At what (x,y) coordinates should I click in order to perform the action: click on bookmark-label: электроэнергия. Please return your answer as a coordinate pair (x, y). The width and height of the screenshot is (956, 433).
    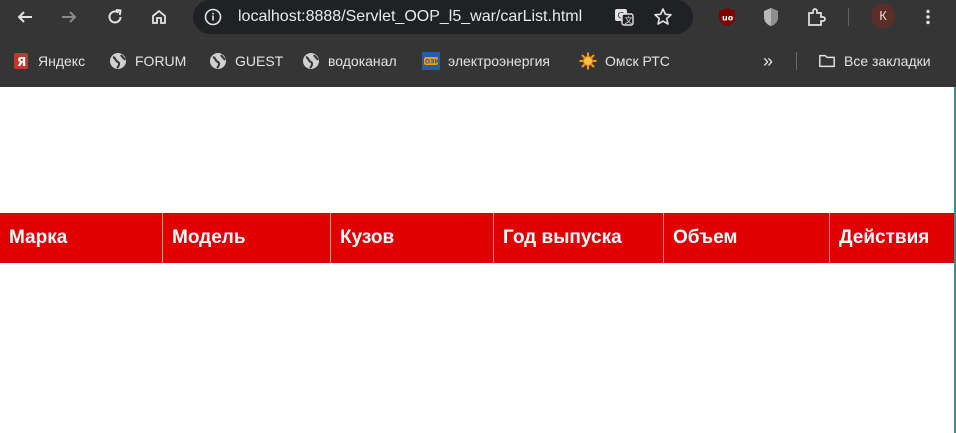
    Looking at the image, I should click on (499, 61).